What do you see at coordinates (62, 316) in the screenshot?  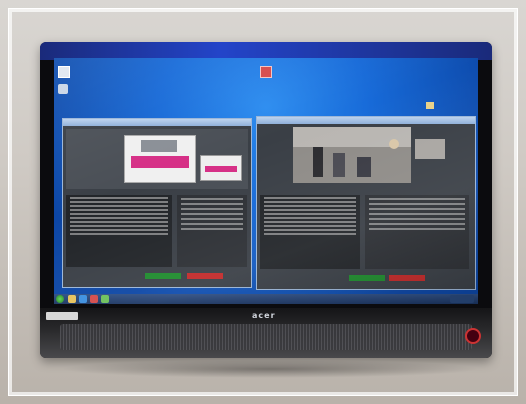 I see `model-sticker` at bounding box center [62, 316].